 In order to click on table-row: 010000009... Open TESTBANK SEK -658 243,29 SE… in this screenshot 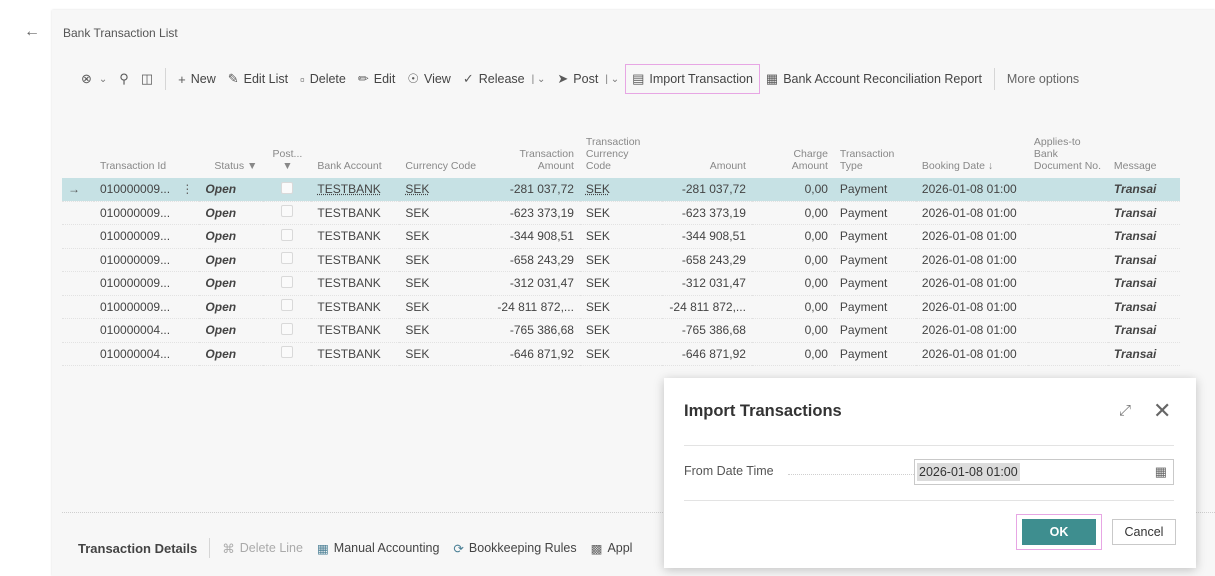, I will do `click(621, 260)`.